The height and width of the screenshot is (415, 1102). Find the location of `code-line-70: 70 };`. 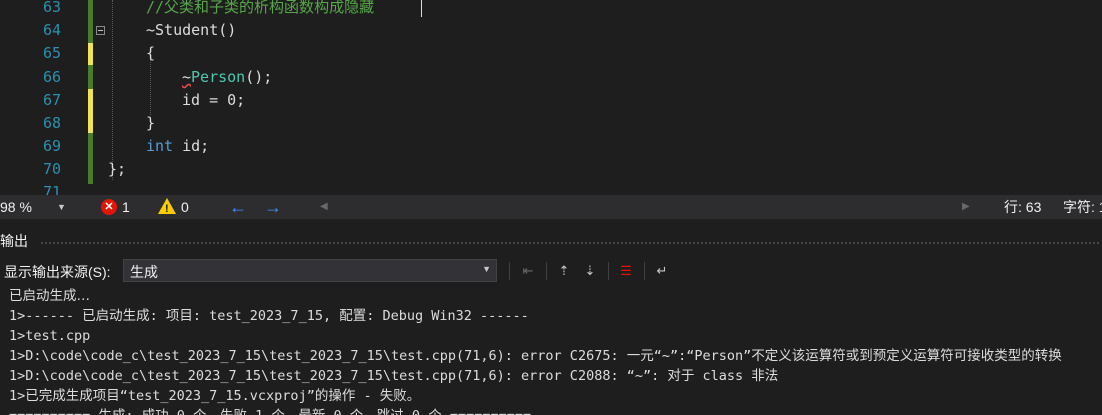

code-line-70: 70 }; is located at coordinates (551, 169).